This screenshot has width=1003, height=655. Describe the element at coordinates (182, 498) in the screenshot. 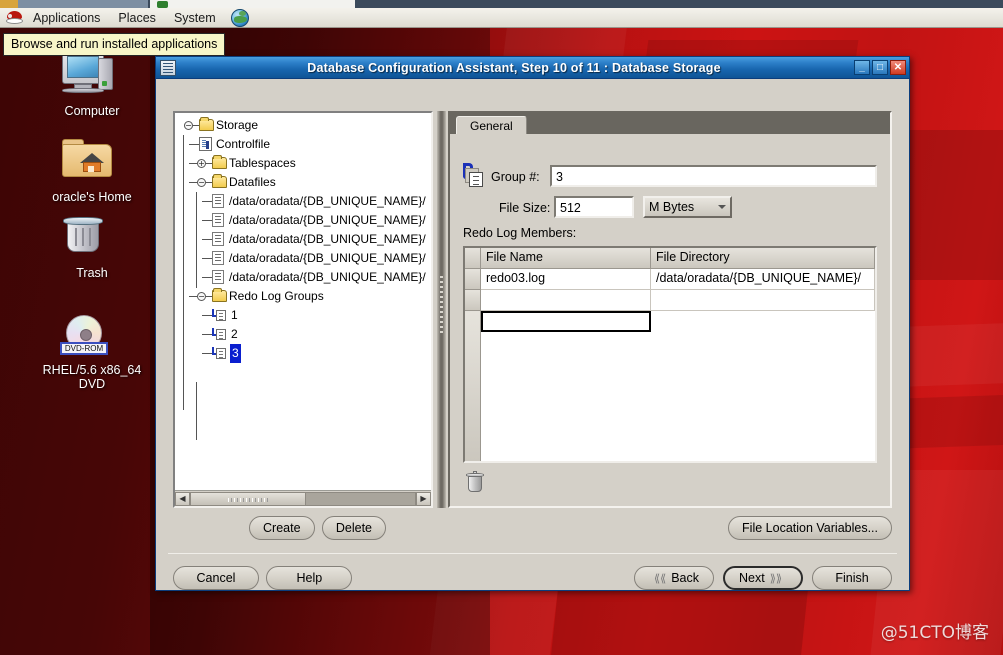

I see `scroll-left-button: ◀` at that location.